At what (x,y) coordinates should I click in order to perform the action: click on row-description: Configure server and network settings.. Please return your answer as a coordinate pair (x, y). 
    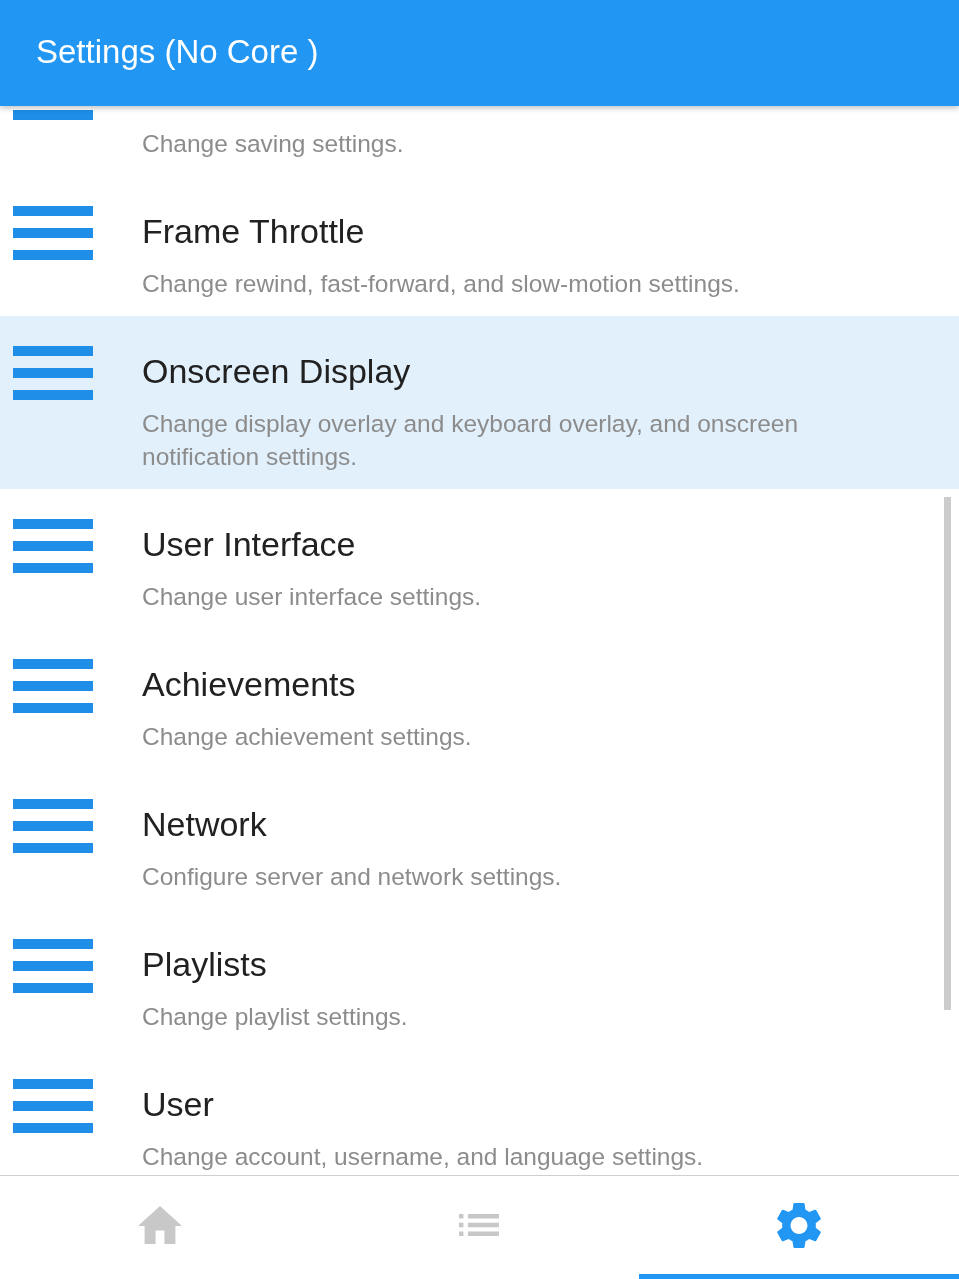
    Looking at the image, I should click on (352, 877).